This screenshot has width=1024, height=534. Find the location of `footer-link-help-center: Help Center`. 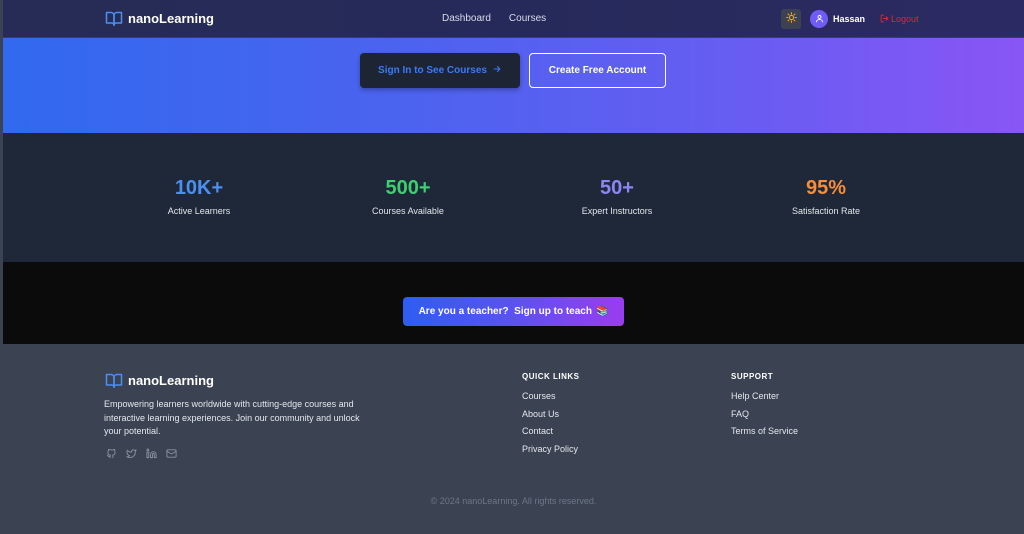

footer-link-help-center: Help Center is located at coordinates (764, 400).